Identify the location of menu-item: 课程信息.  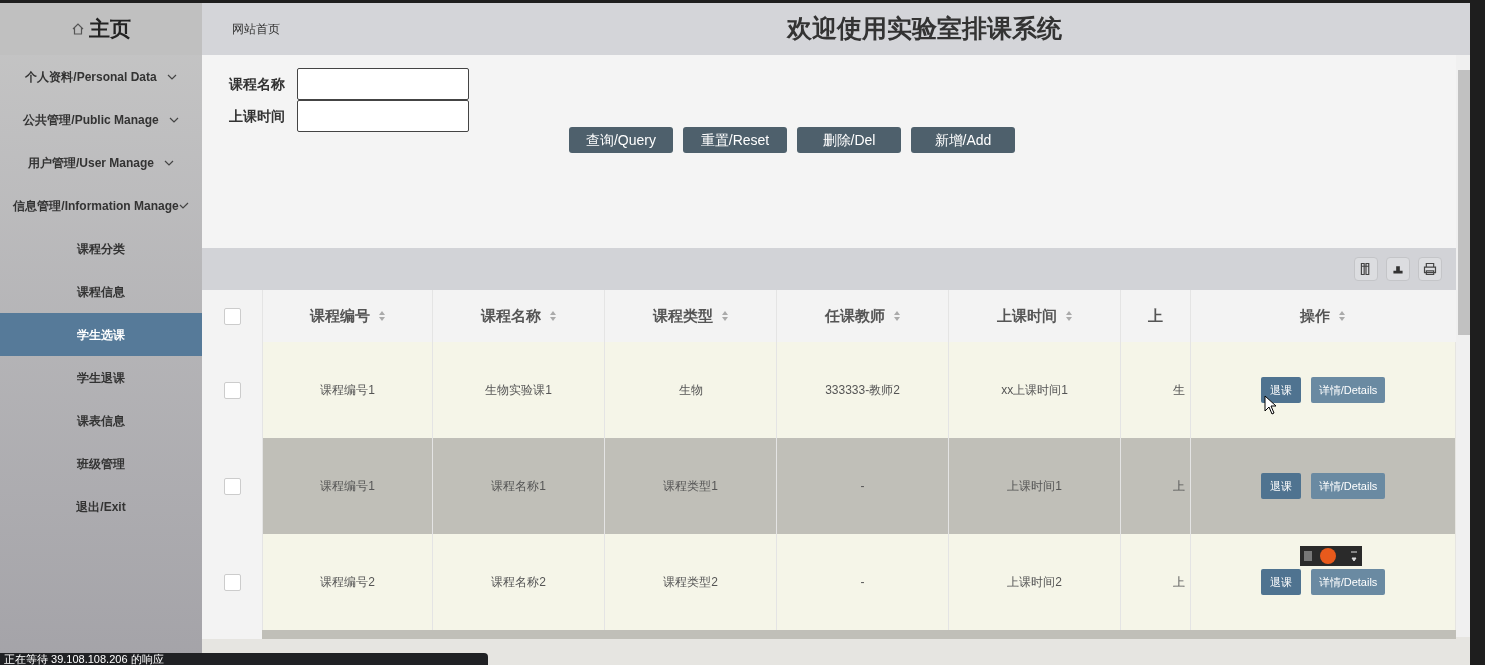
(101, 291).